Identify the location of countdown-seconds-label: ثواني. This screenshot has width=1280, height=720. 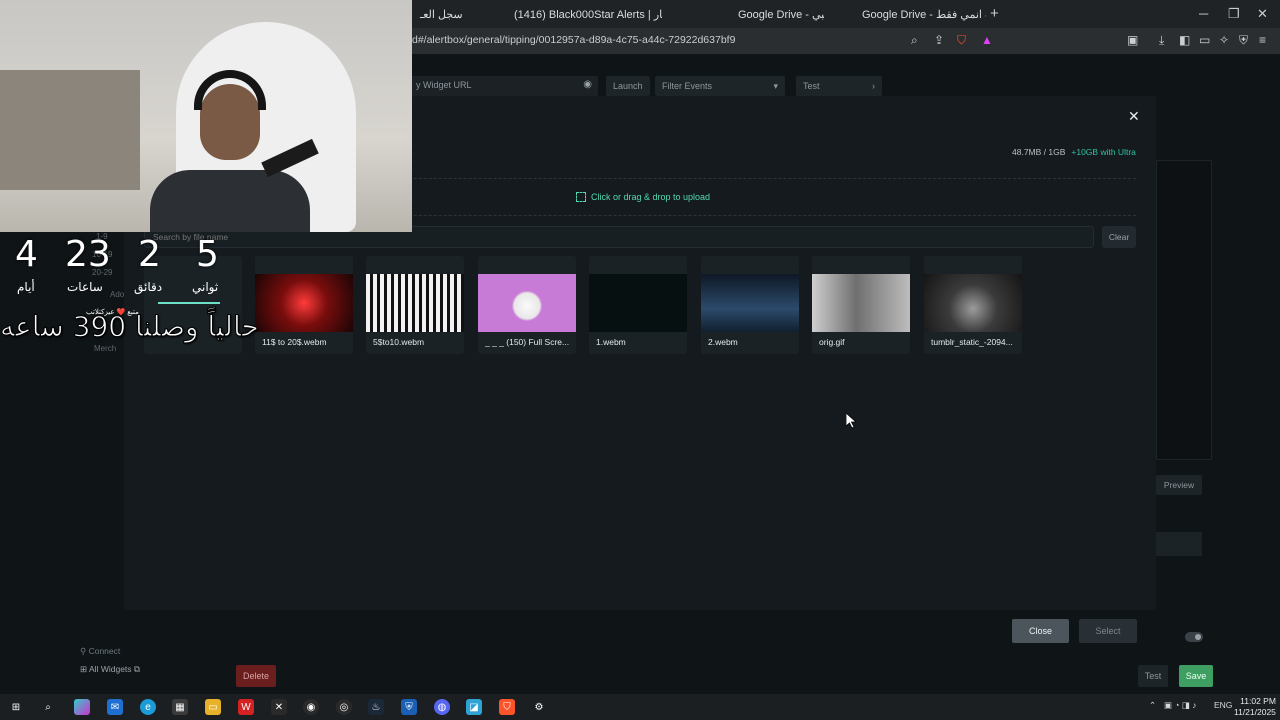
(205, 287).